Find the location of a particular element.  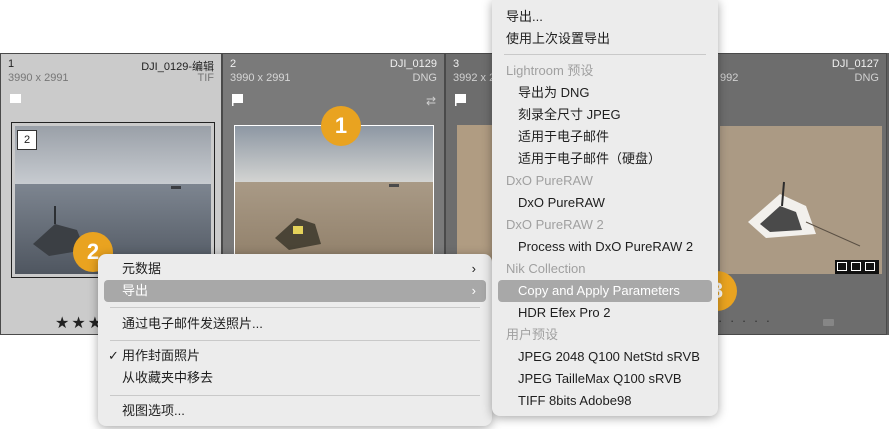

menu-item-burn-jpeg: 刻录全尺寸 JPEG is located at coordinates (605, 115).